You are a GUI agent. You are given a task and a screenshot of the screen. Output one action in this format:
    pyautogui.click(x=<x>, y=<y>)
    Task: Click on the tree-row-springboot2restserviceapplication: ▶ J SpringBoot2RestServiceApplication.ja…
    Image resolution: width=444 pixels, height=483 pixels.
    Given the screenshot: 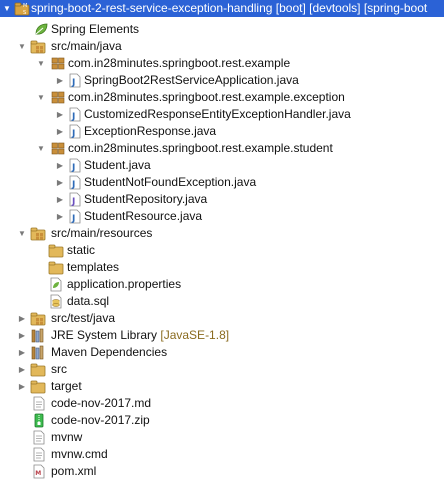 What is the action you would take?
    pyautogui.click(x=222, y=80)
    